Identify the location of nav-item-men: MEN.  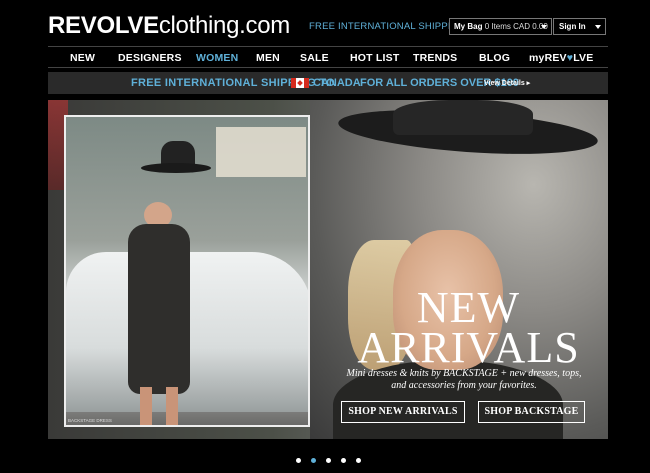
(268, 58).